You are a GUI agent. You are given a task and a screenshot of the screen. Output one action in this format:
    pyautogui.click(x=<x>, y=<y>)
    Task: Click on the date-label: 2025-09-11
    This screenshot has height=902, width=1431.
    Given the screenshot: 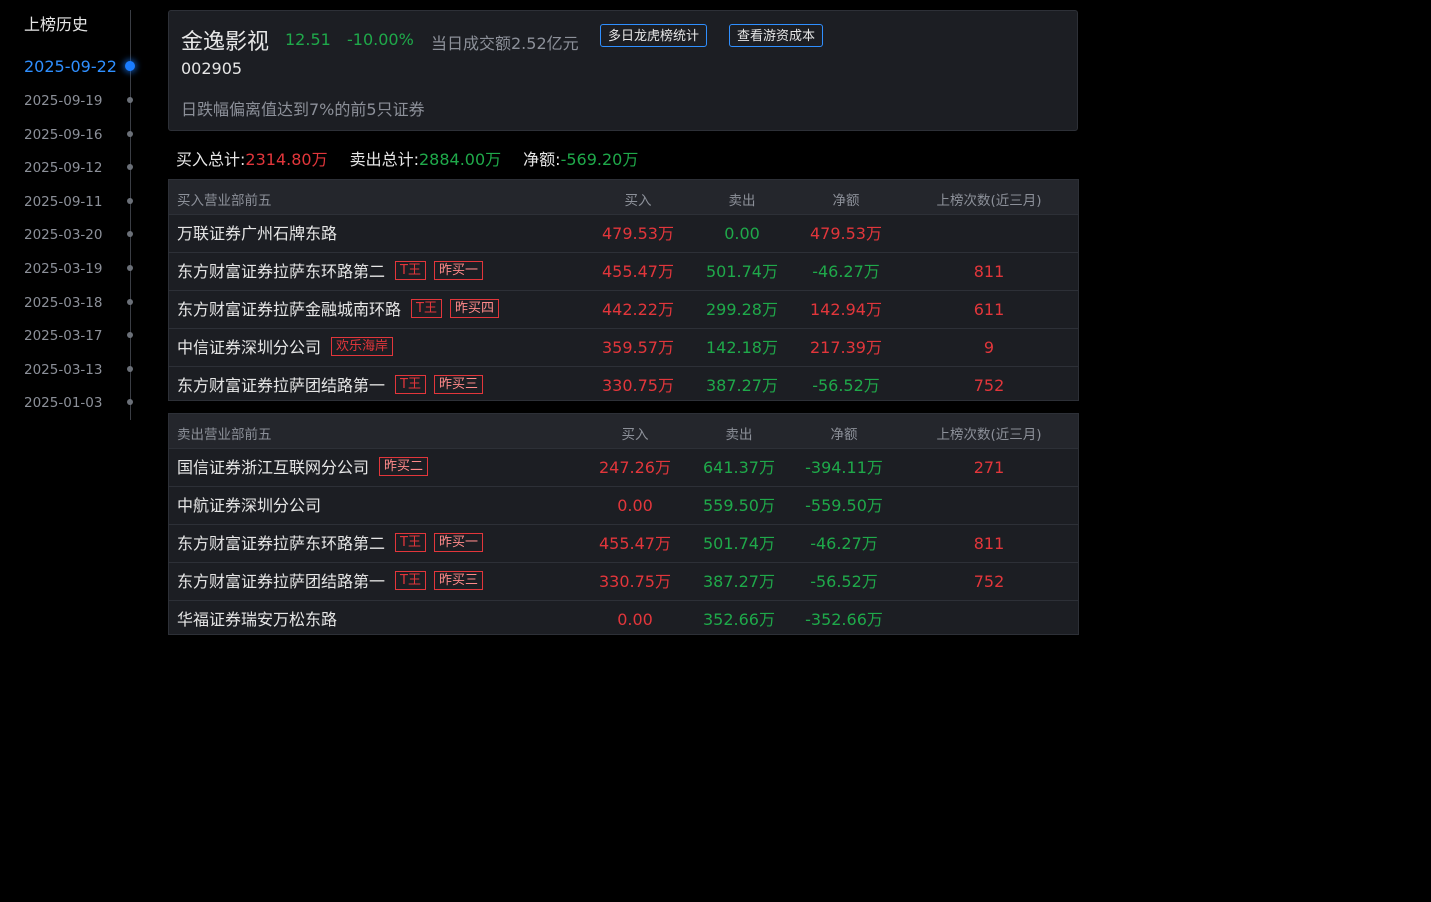 What is the action you would take?
    pyautogui.click(x=63, y=202)
    